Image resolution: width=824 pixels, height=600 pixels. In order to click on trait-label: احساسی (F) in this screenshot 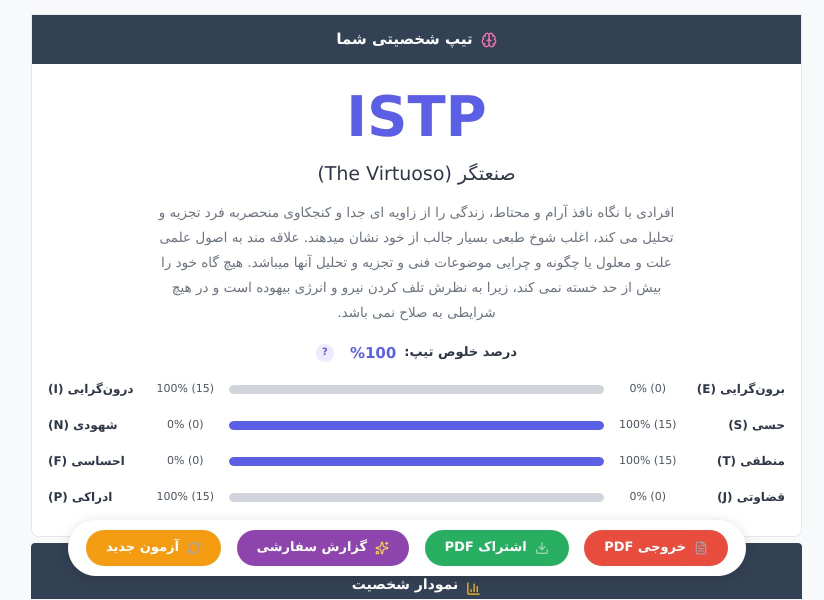, I will do `click(87, 461)`.